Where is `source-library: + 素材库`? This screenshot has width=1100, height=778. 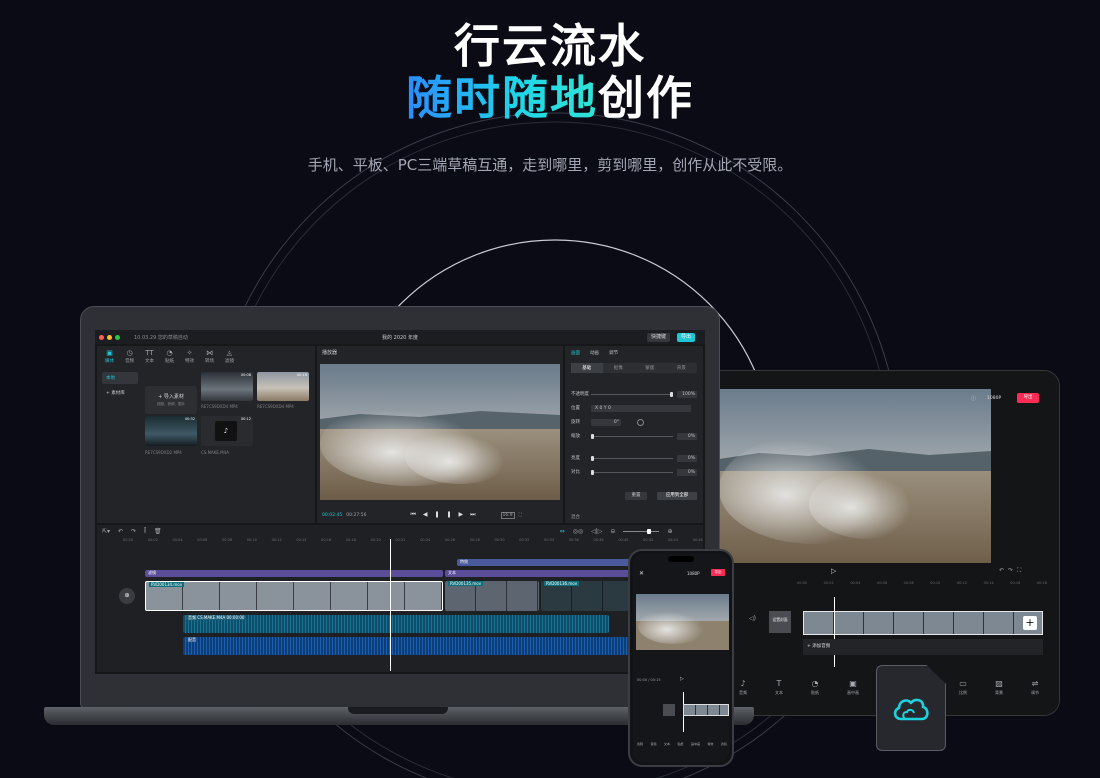
source-library: + 素材库 is located at coordinates (120, 393).